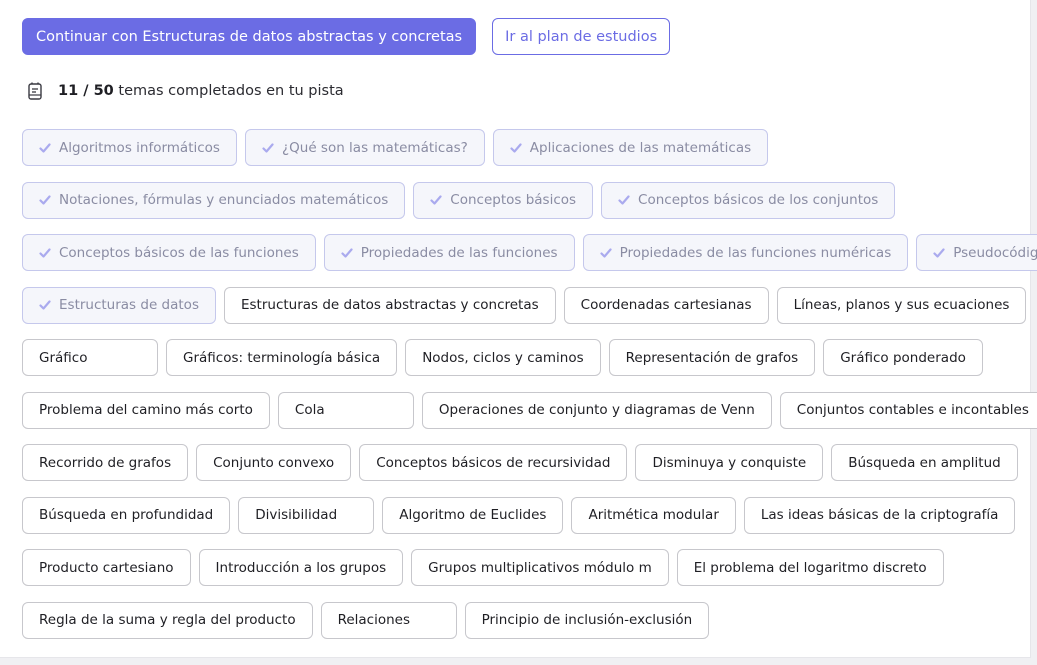 This screenshot has height=665, width=1037. I want to click on topic-chip: Conceptos básicos de recursividad, so click(493, 462).